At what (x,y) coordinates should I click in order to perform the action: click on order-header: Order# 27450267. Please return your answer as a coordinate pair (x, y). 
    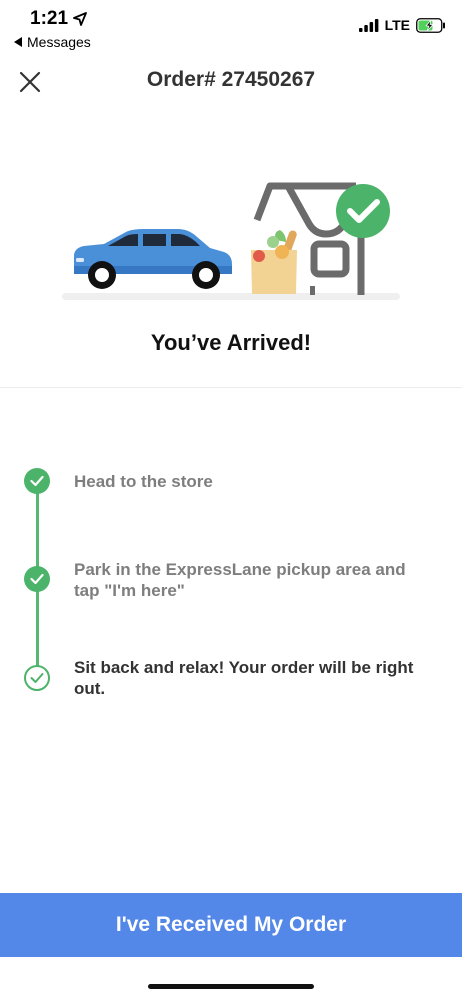
    Looking at the image, I should click on (231, 81).